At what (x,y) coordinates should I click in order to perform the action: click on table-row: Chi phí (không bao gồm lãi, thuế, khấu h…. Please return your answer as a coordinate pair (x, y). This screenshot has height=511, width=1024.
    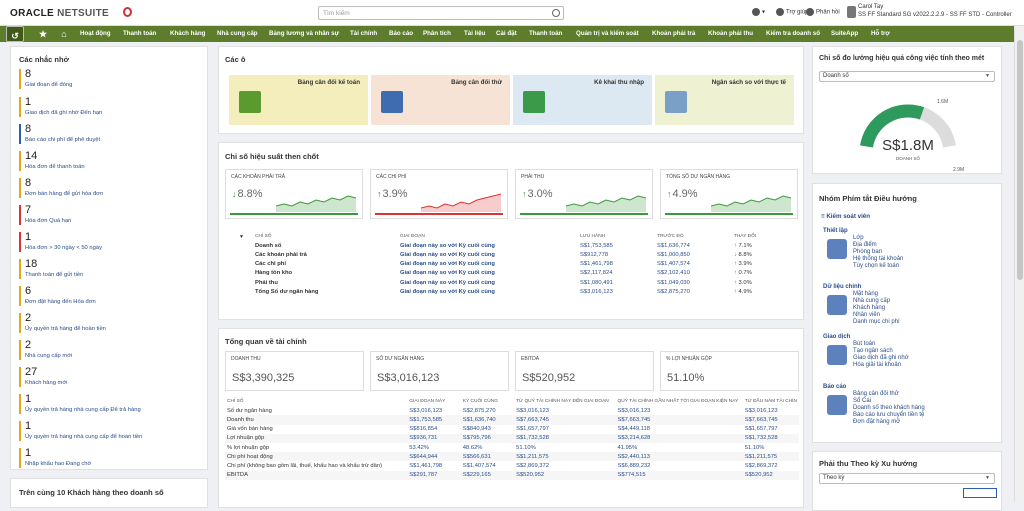
    Looking at the image, I should click on (512, 465).